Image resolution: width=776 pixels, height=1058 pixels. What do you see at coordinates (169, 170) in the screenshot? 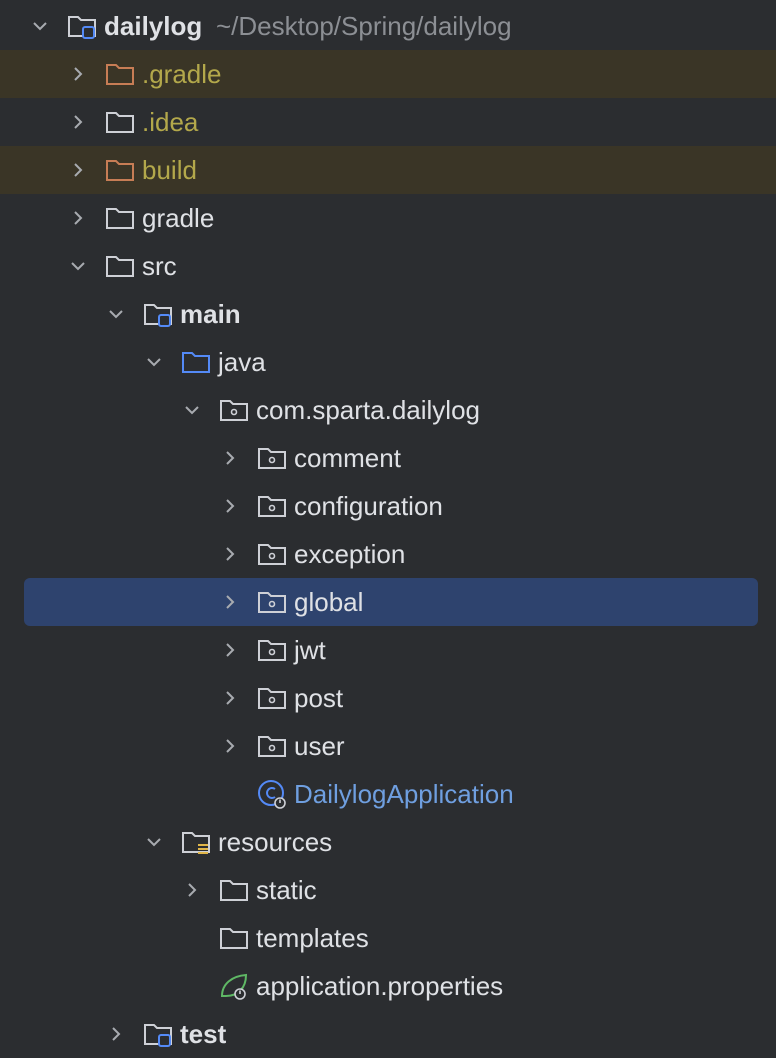
I see `tree-item-label: build` at bounding box center [169, 170].